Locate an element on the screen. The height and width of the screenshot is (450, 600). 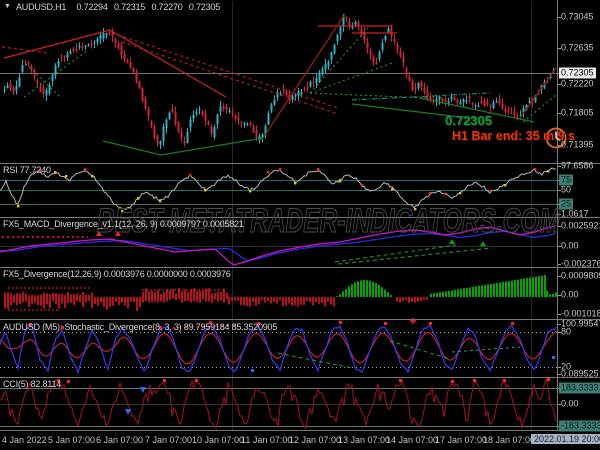
ohlc-open: 0.72294 is located at coordinates (92, 7).